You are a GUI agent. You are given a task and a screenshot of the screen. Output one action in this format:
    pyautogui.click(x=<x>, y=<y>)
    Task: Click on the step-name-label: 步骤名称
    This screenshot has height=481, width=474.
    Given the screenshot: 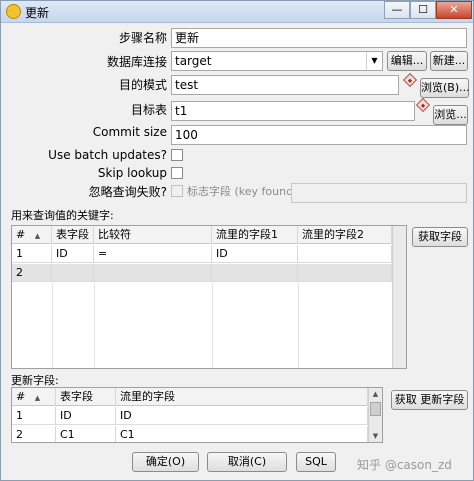 What is the action you would take?
    pyautogui.click(x=142, y=38)
    